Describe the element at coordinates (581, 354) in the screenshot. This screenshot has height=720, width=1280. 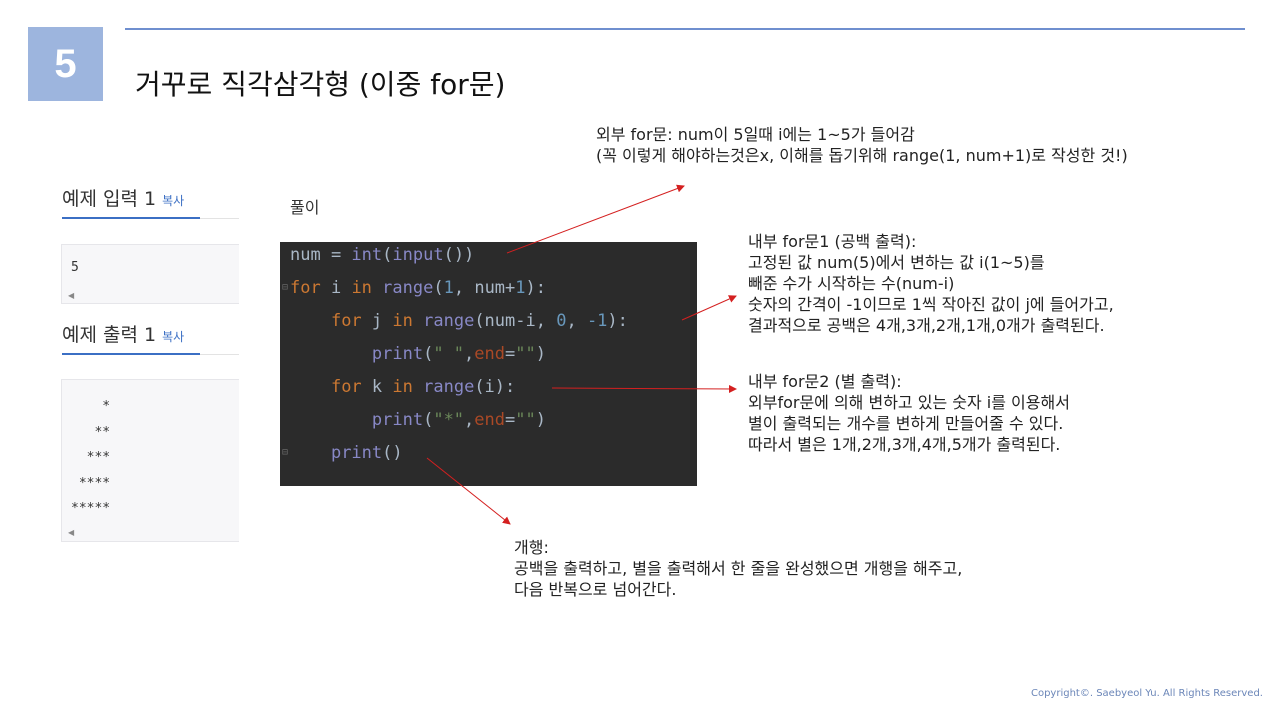
I see `annotation-arrows` at that location.